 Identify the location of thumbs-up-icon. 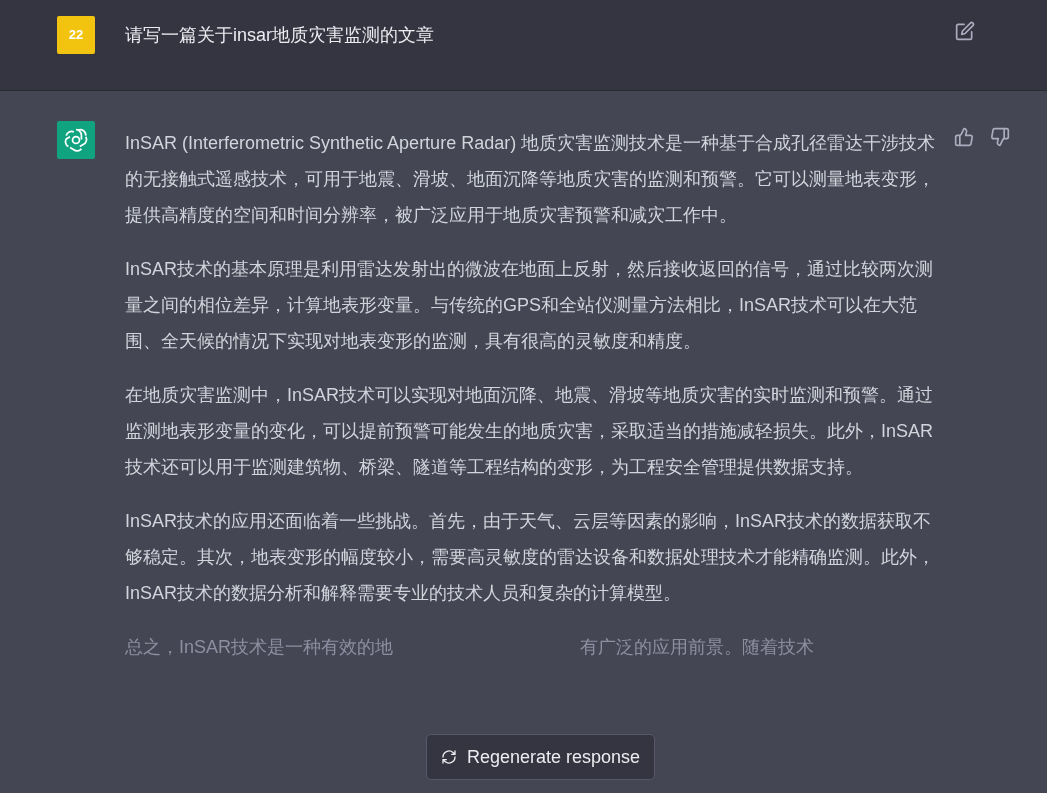
(964, 137).